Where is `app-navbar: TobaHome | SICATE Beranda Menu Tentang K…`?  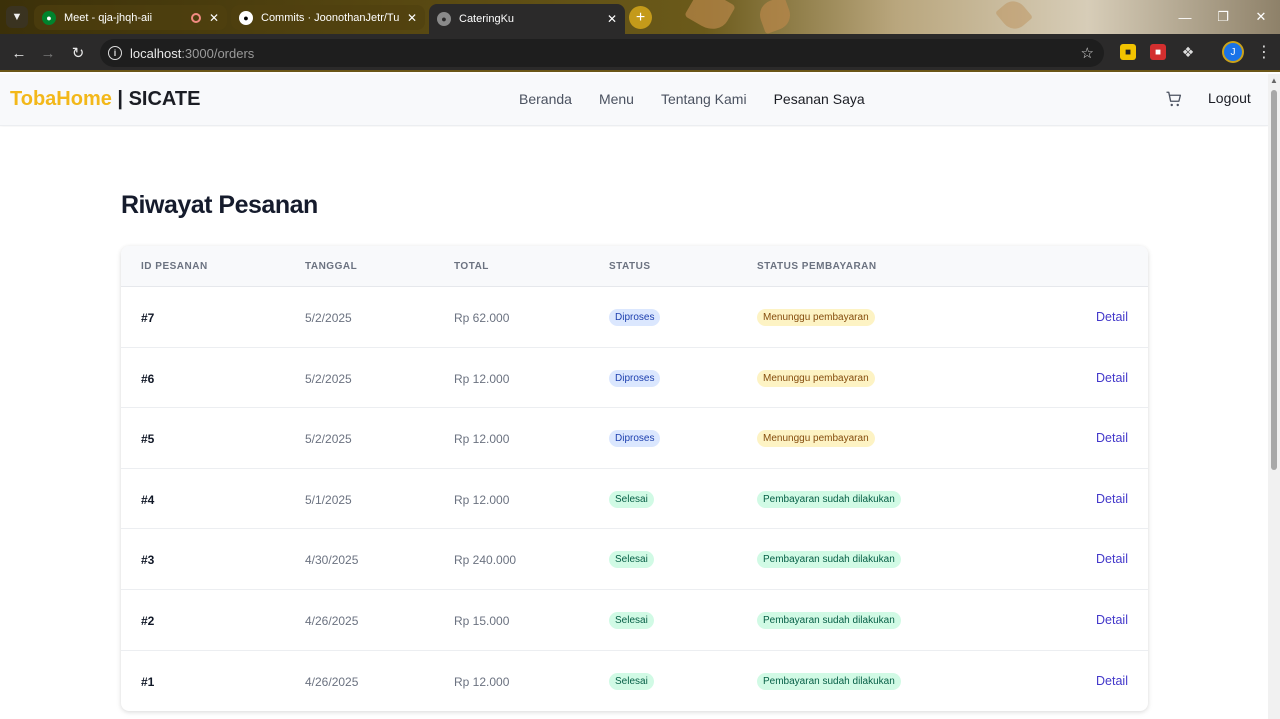 app-navbar: TobaHome | SICATE Beranda Menu Tentang K… is located at coordinates (634, 100).